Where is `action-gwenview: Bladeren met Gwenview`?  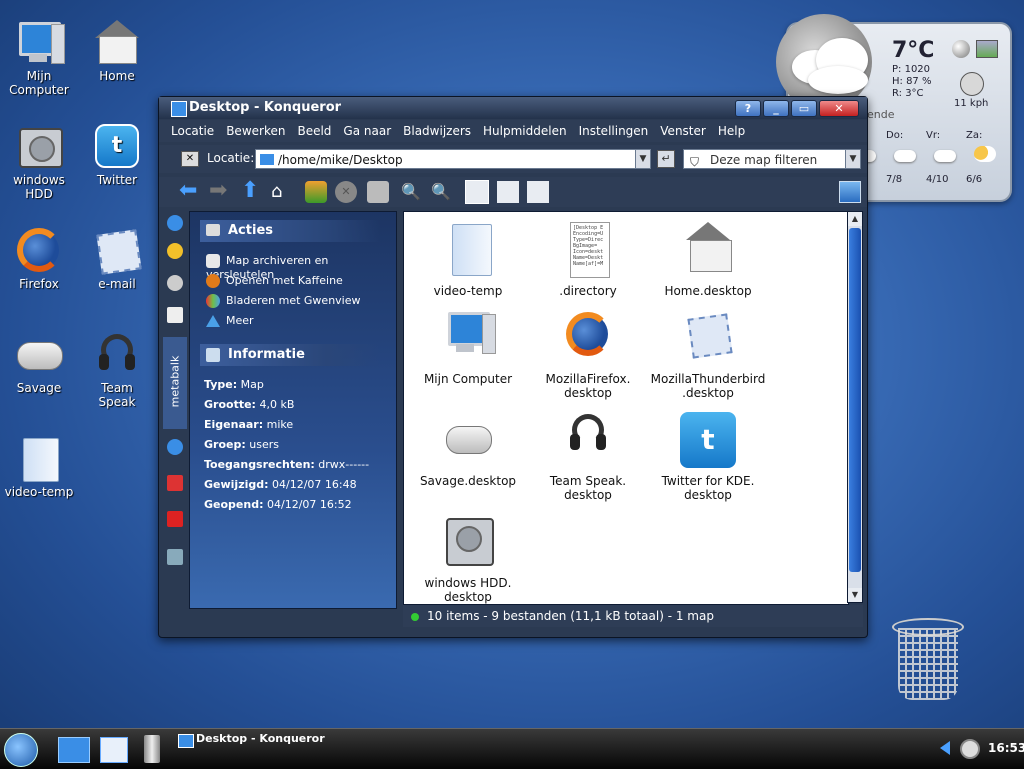 action-gwenview: Bladeren met Gwenview is located at coordinates (283, 301).